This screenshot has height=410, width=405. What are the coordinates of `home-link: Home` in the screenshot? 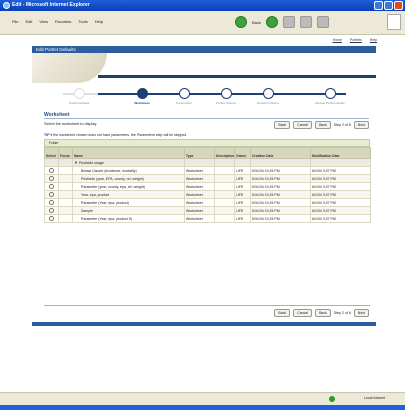 It's located at (337, 40).